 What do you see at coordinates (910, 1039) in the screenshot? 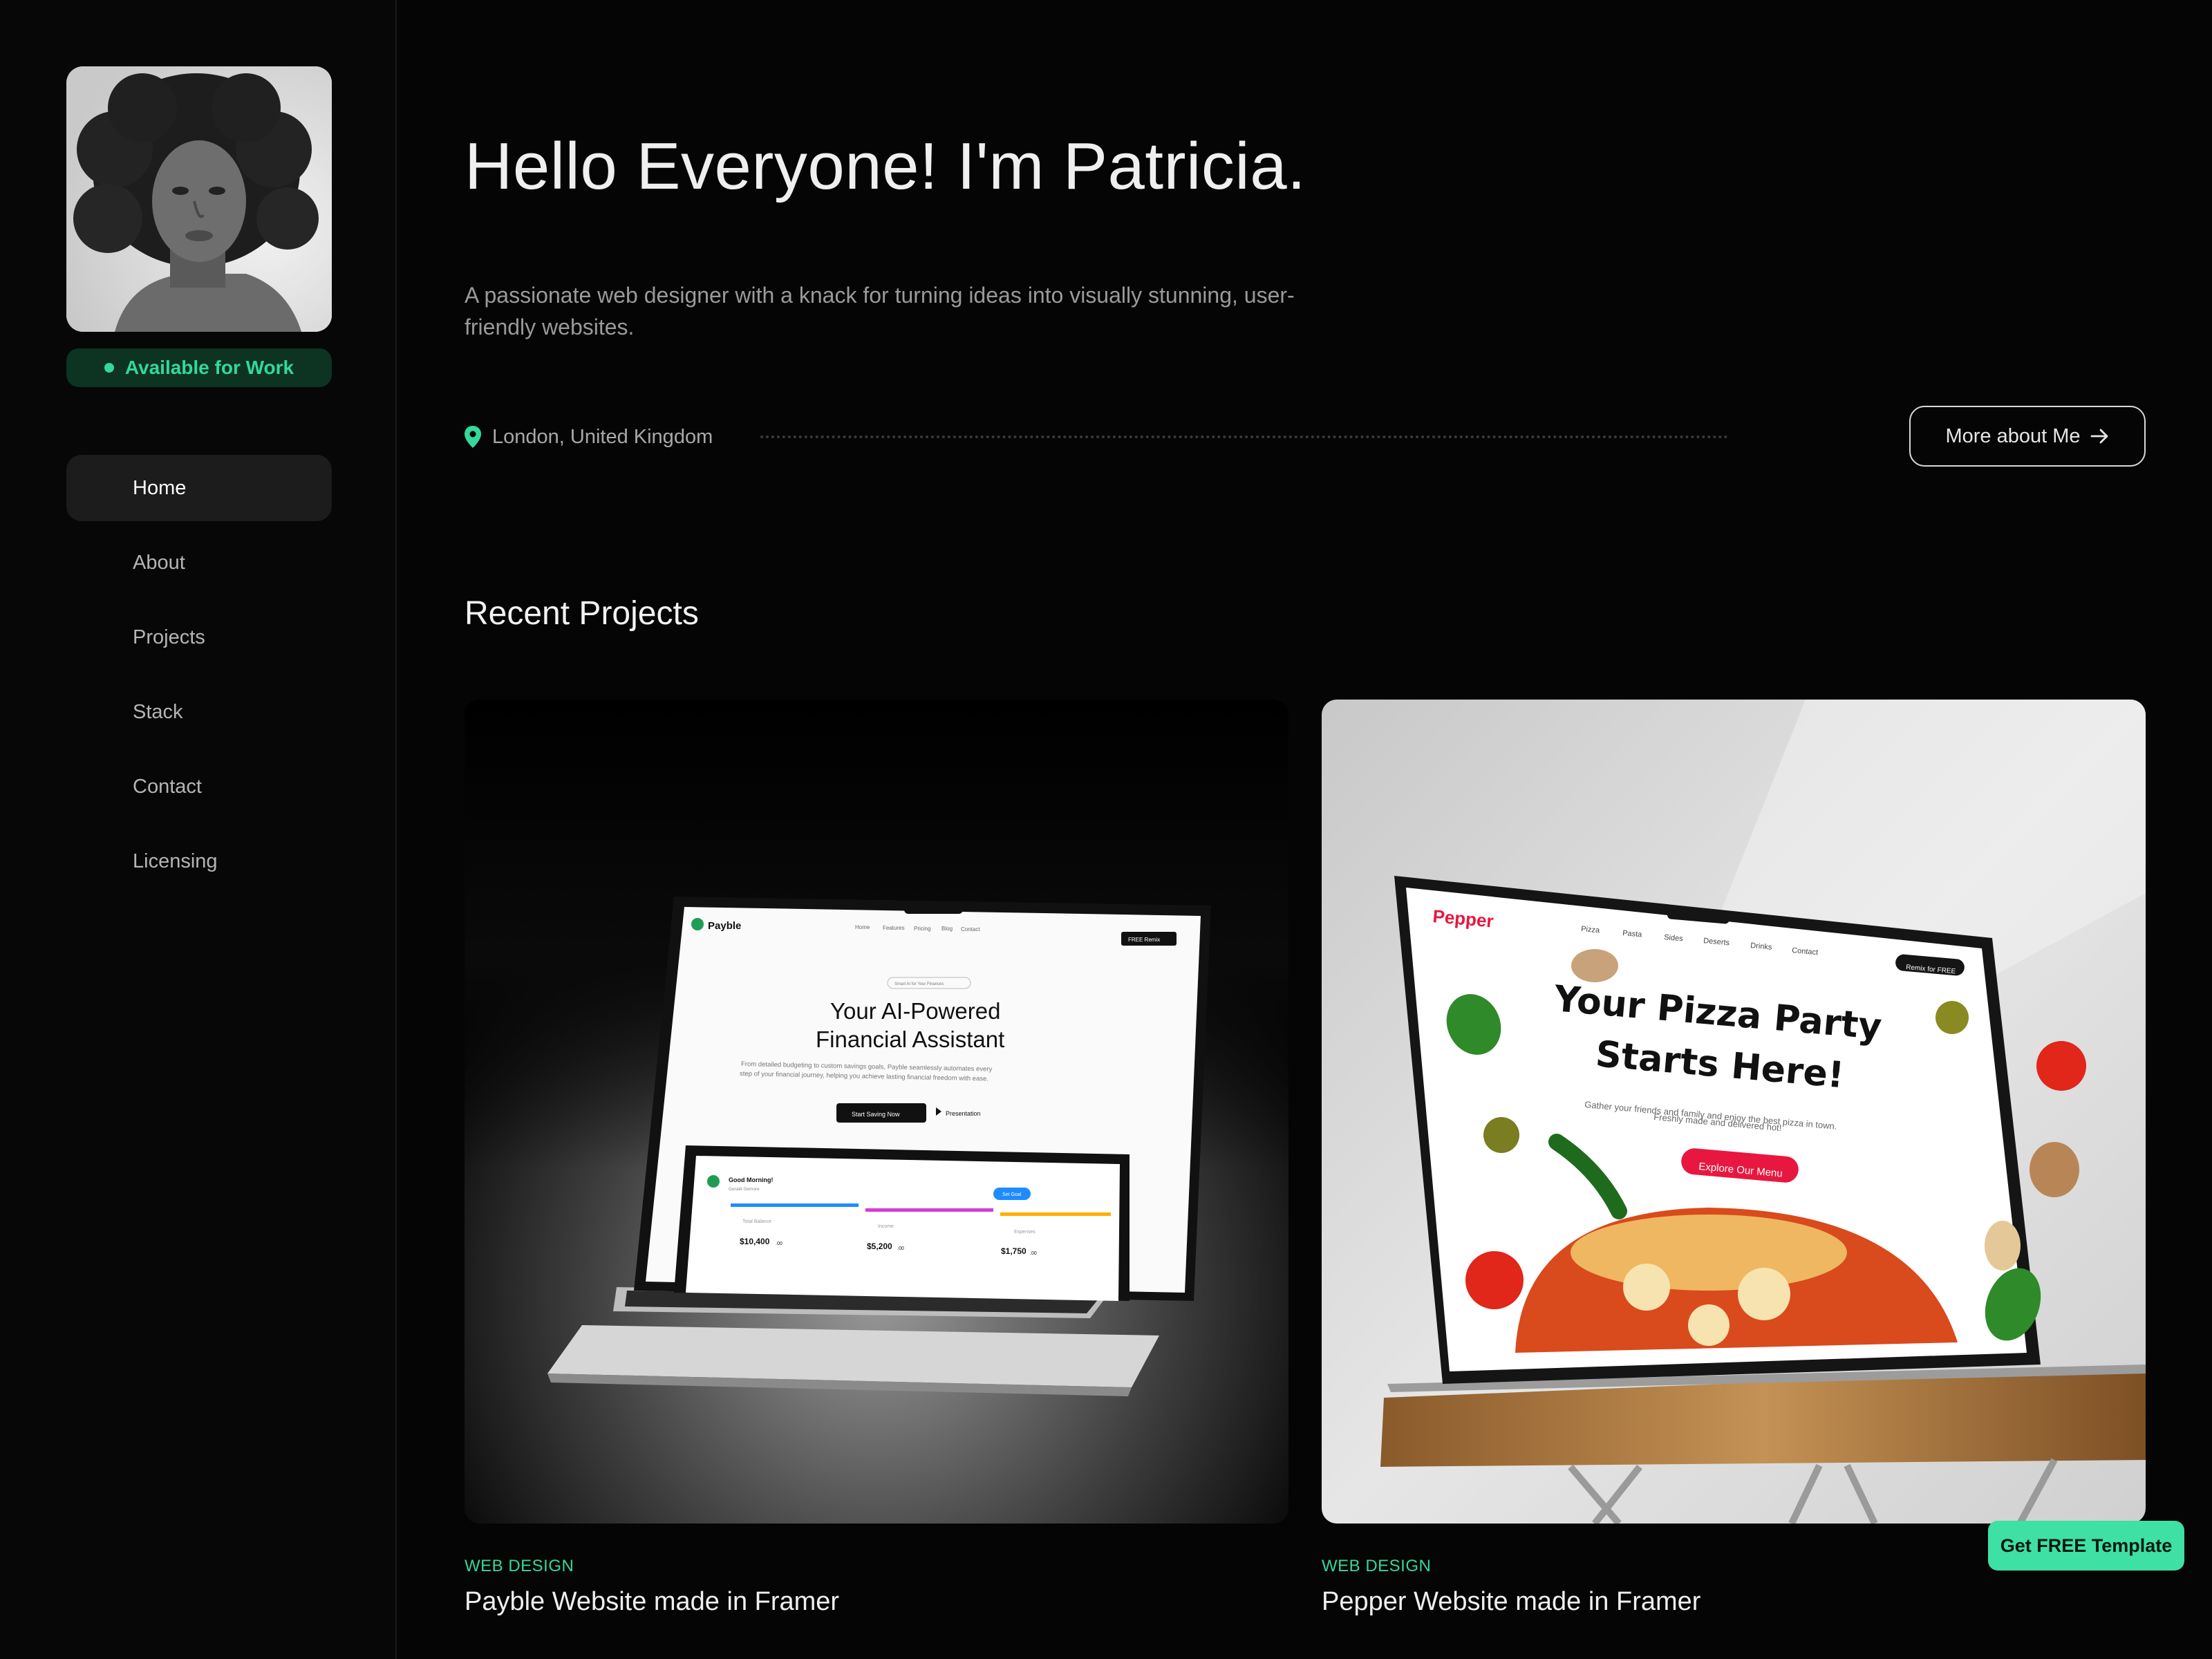
I see `payble-headline-2: Financial Assistant` at bounding box center [910, 1039].